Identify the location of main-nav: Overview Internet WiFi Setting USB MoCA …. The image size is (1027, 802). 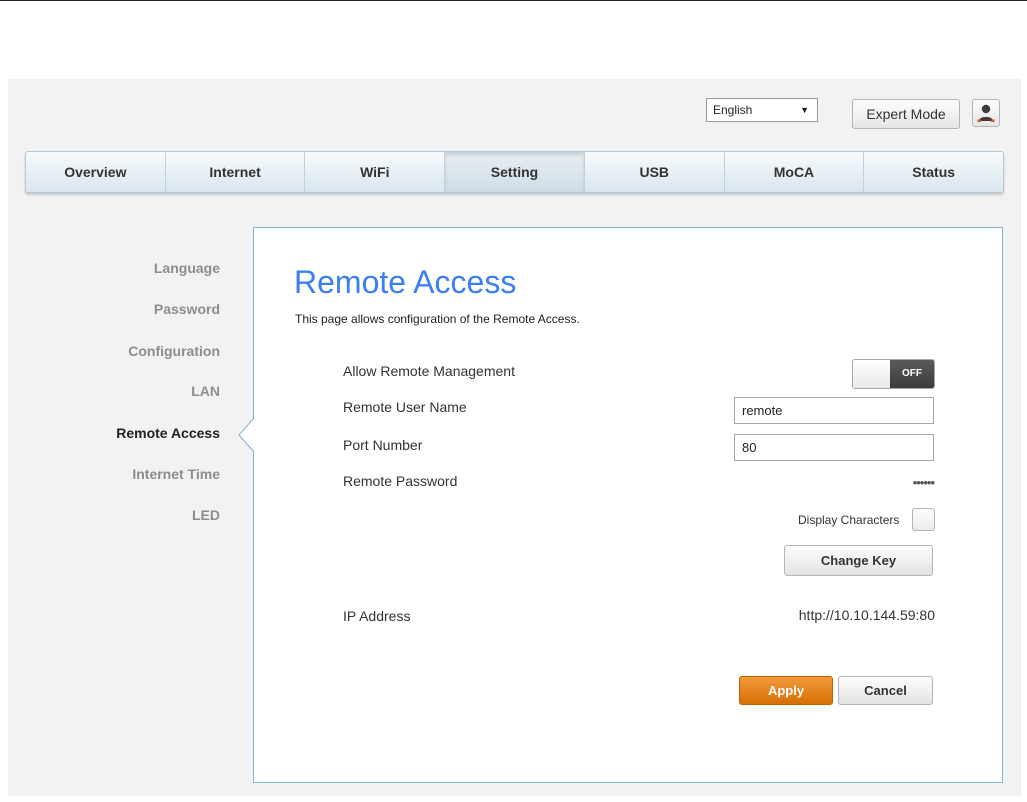
(514, 172).